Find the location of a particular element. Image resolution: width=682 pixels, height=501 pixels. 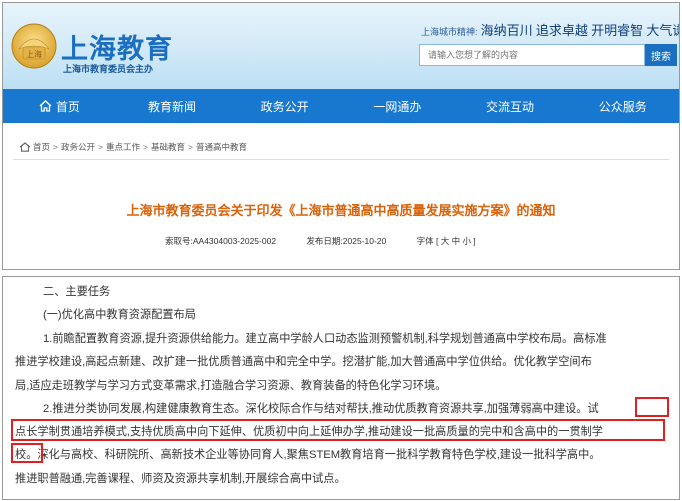

site-subtitle: 上海市教育委员会主办 is located at coordinates (108, 69).